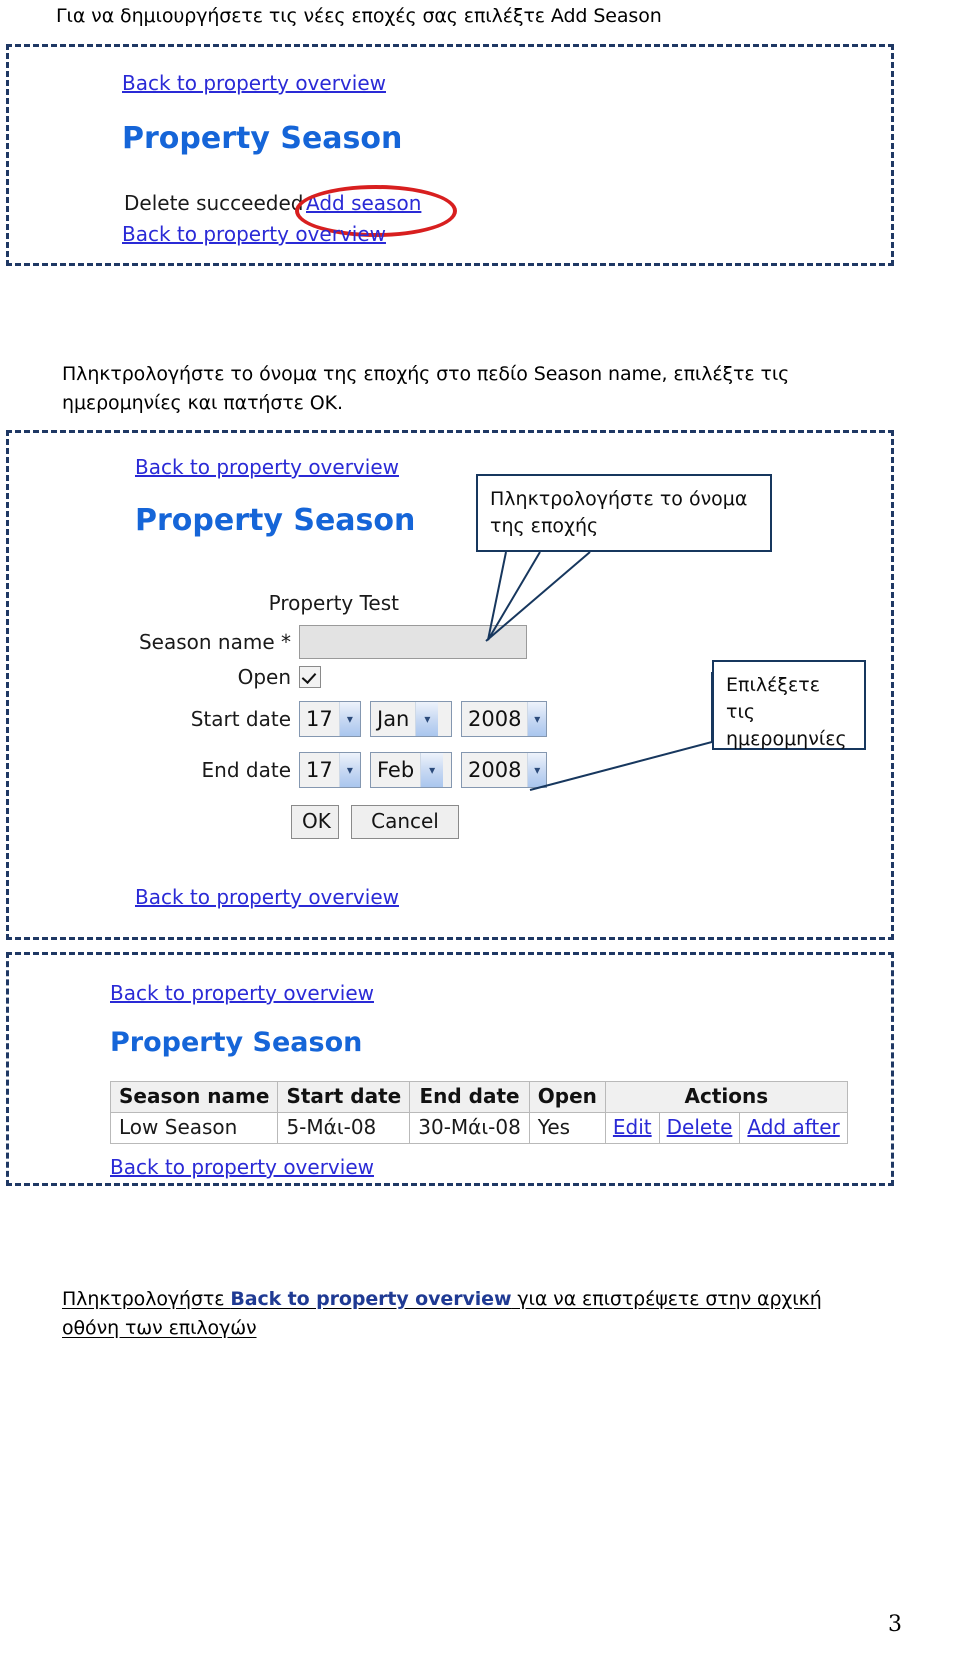  Describe the element at coordinates (495, 719) in the screenshot. I see `start-year-value: 2008` at that location.